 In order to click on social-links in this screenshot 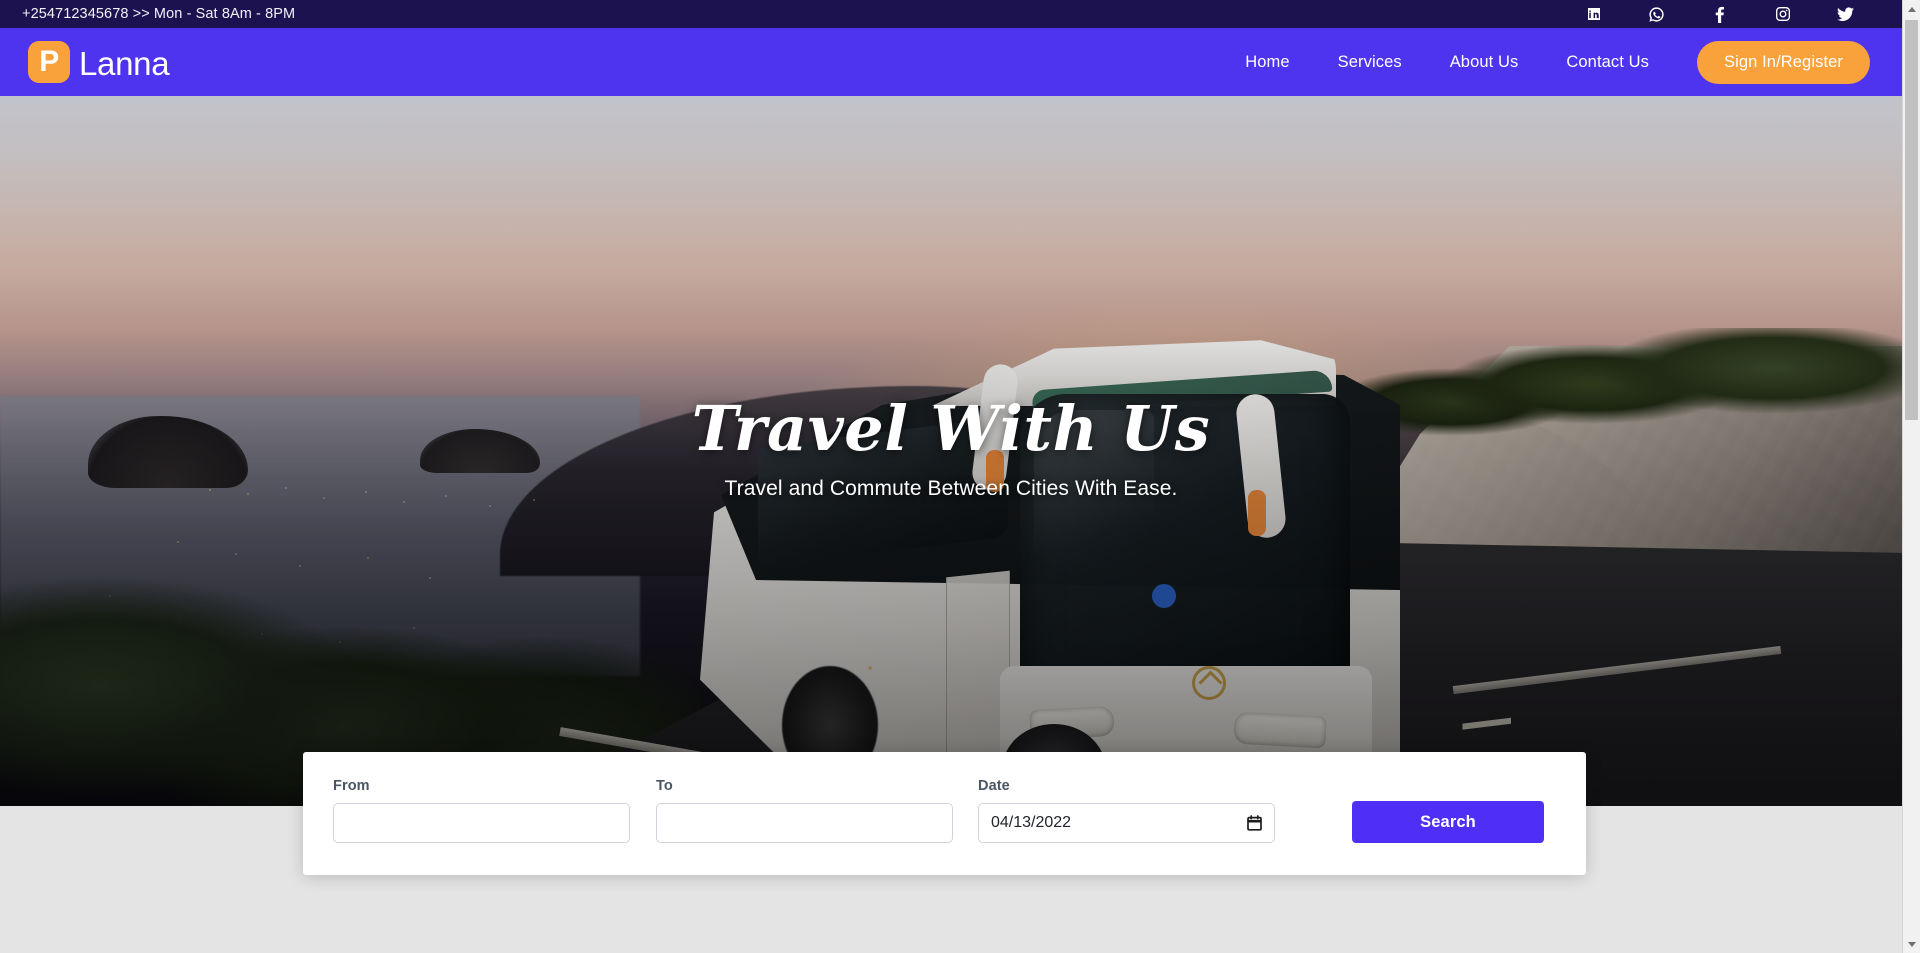, I will do `click(1726, 14)`.